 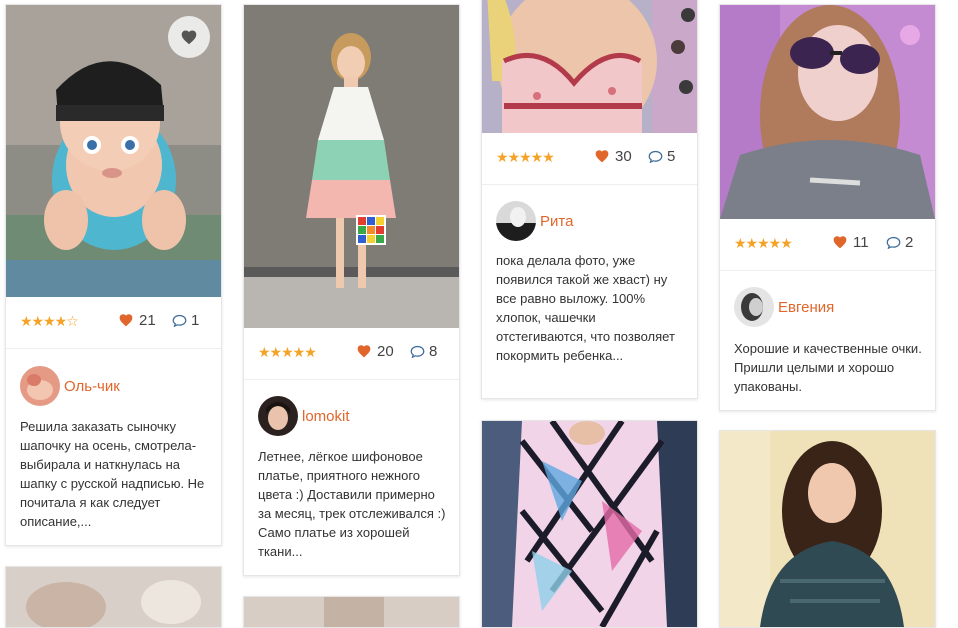 What do you see at coordinates (385, 351) in the screenshot?
I see `likes-count: 20` at bounding box center [385, 351].